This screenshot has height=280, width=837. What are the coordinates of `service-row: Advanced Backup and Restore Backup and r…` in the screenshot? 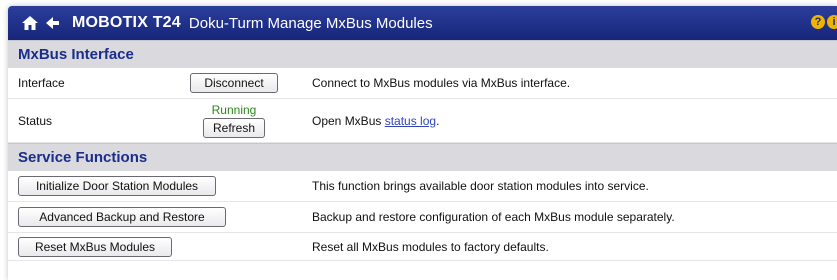 It's located at (422, 217).